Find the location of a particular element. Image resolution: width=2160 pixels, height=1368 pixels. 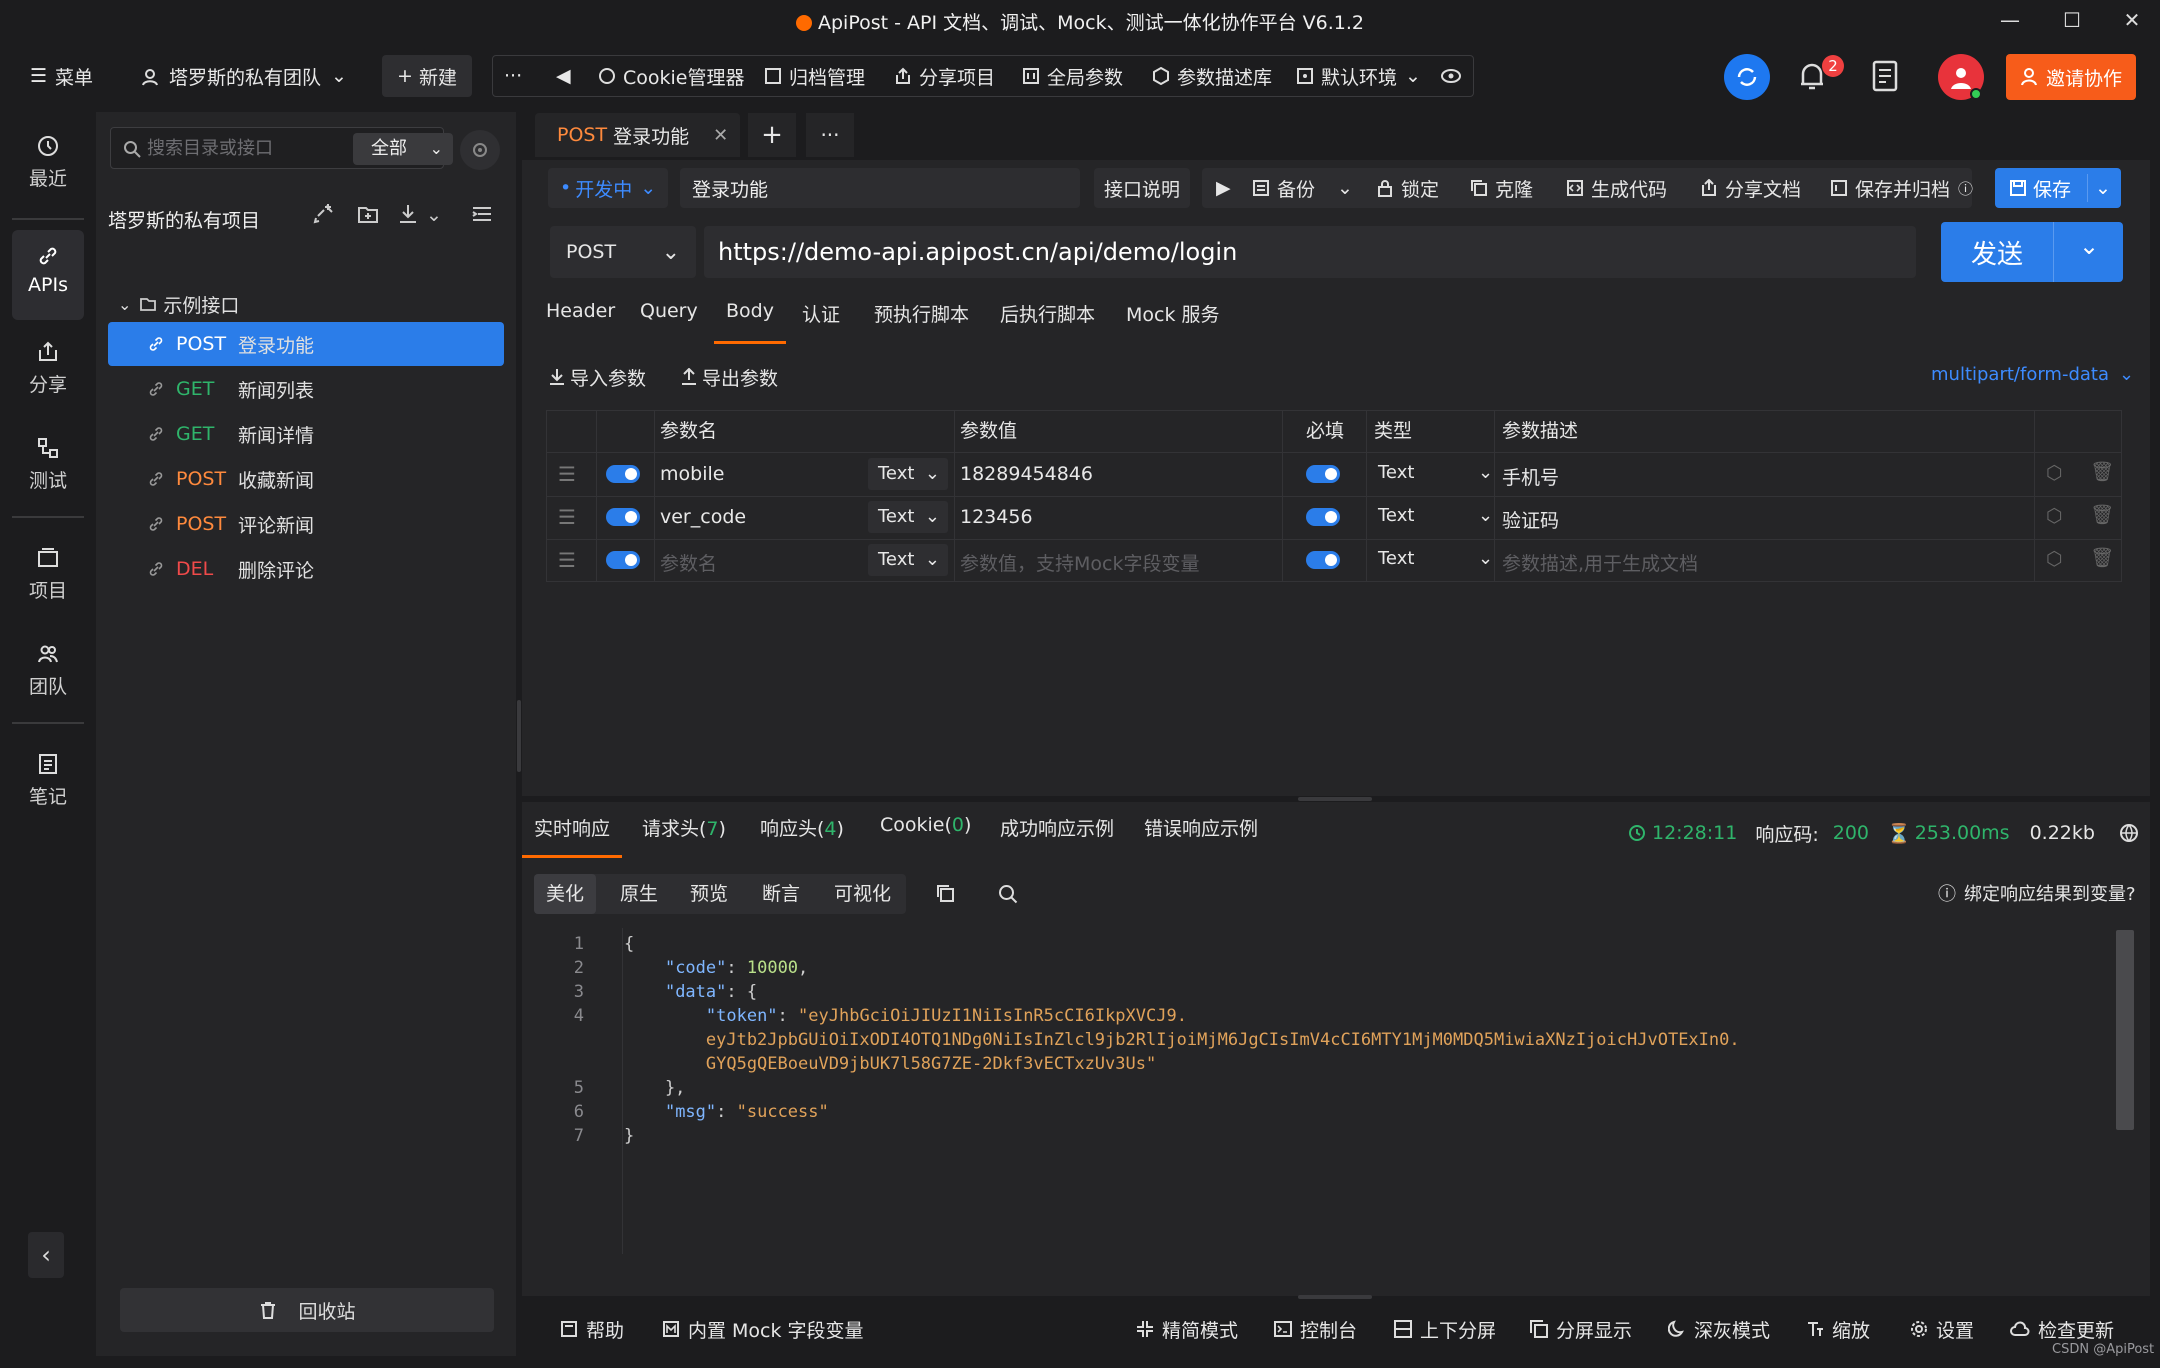

share-project-button: 分享项目 is located at coordinates (944, 76).